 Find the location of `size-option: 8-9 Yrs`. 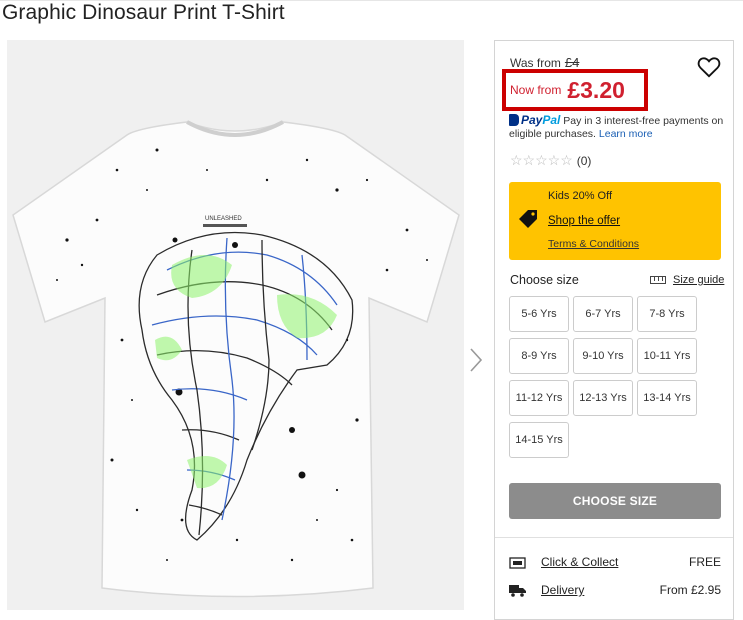

size-option: 8-9 Yrs is located at coordinates (539, 356).